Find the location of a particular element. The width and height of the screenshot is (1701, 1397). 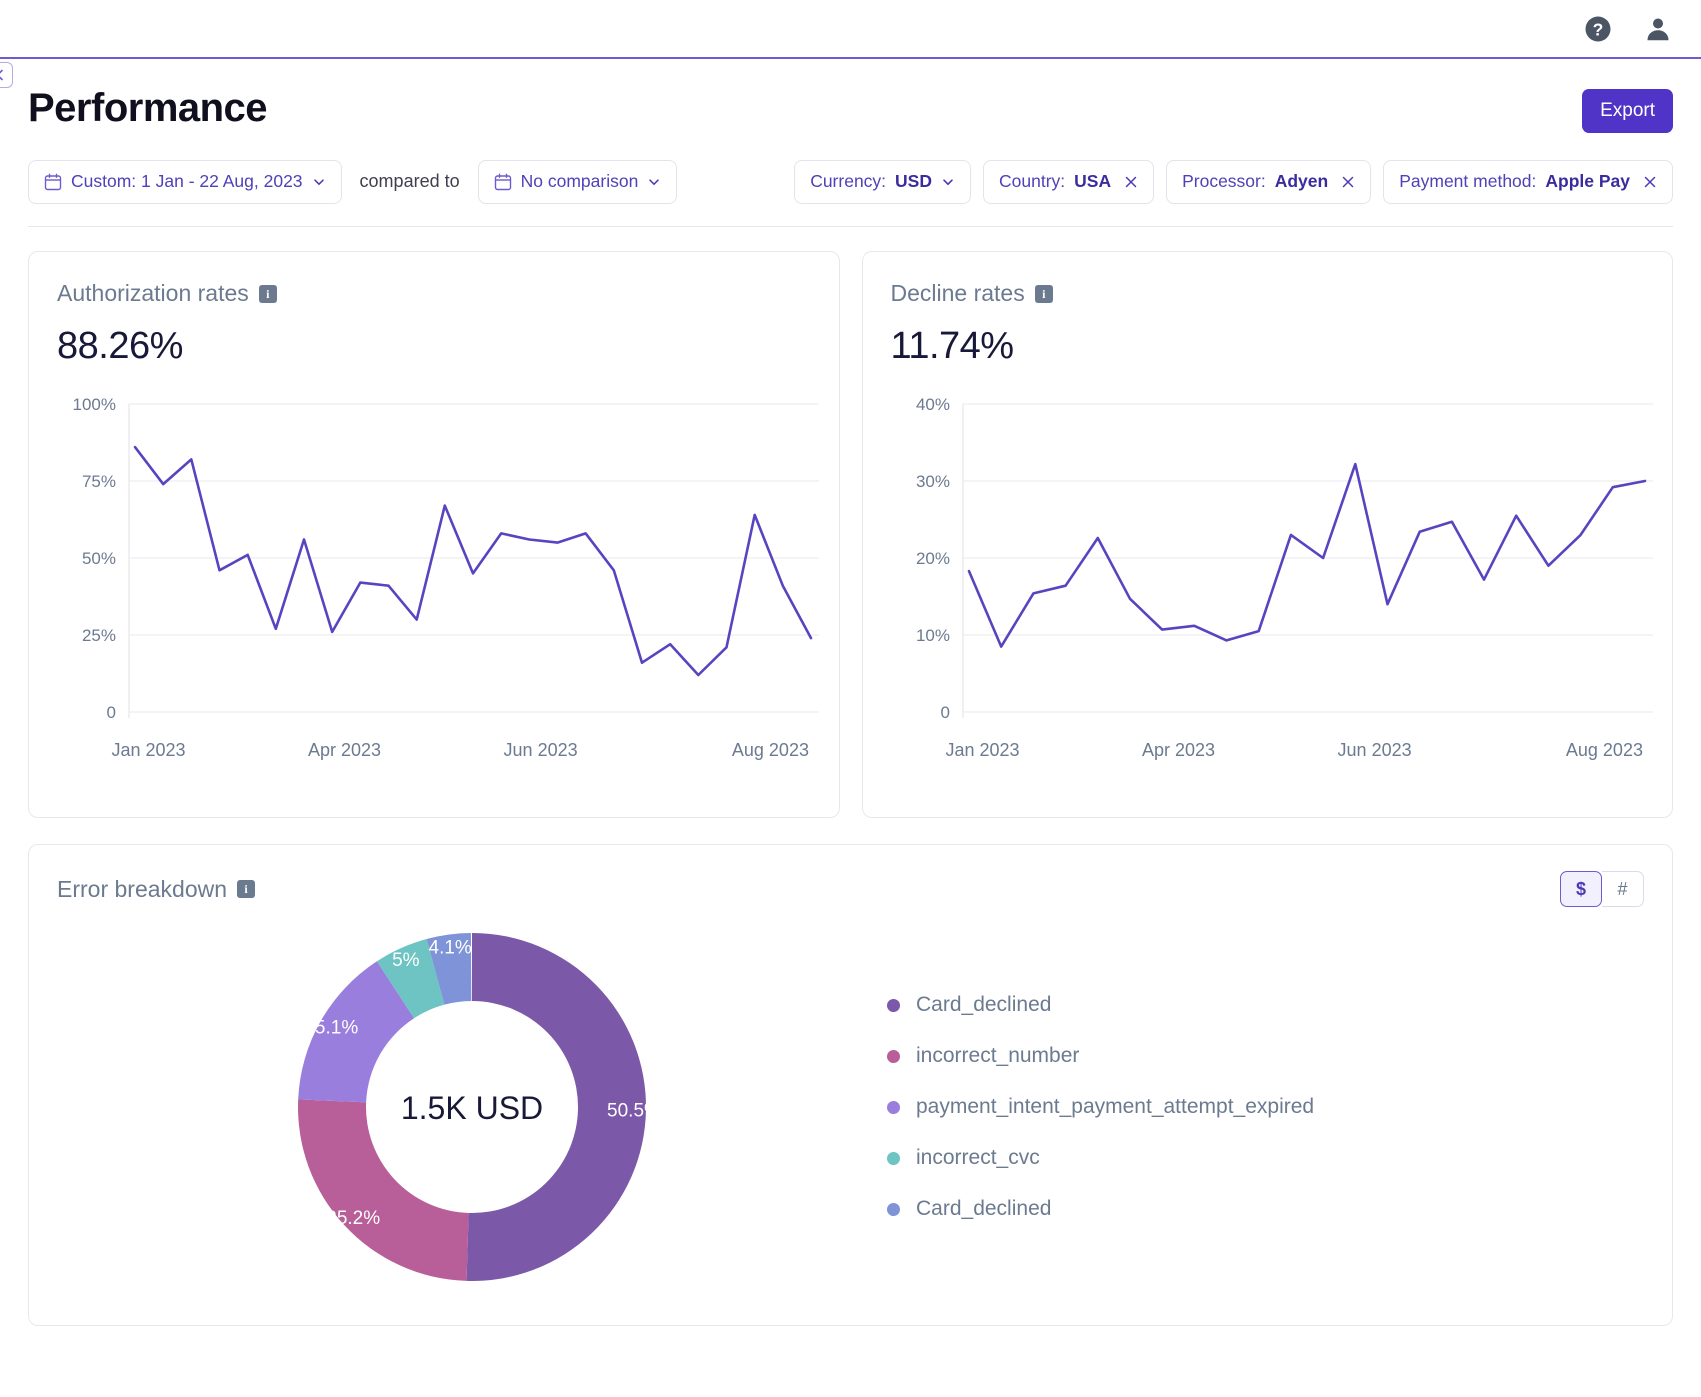

filter-chip-processor: Processor: Adyen is located at coordinates (1269, 181).